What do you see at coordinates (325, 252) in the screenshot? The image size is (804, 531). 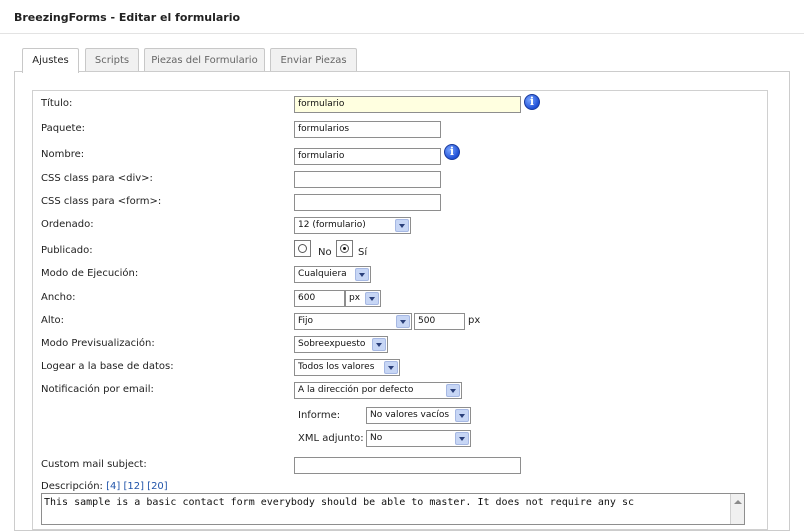 I see `publicado-no-label: No` at bounding box center [325, 252].